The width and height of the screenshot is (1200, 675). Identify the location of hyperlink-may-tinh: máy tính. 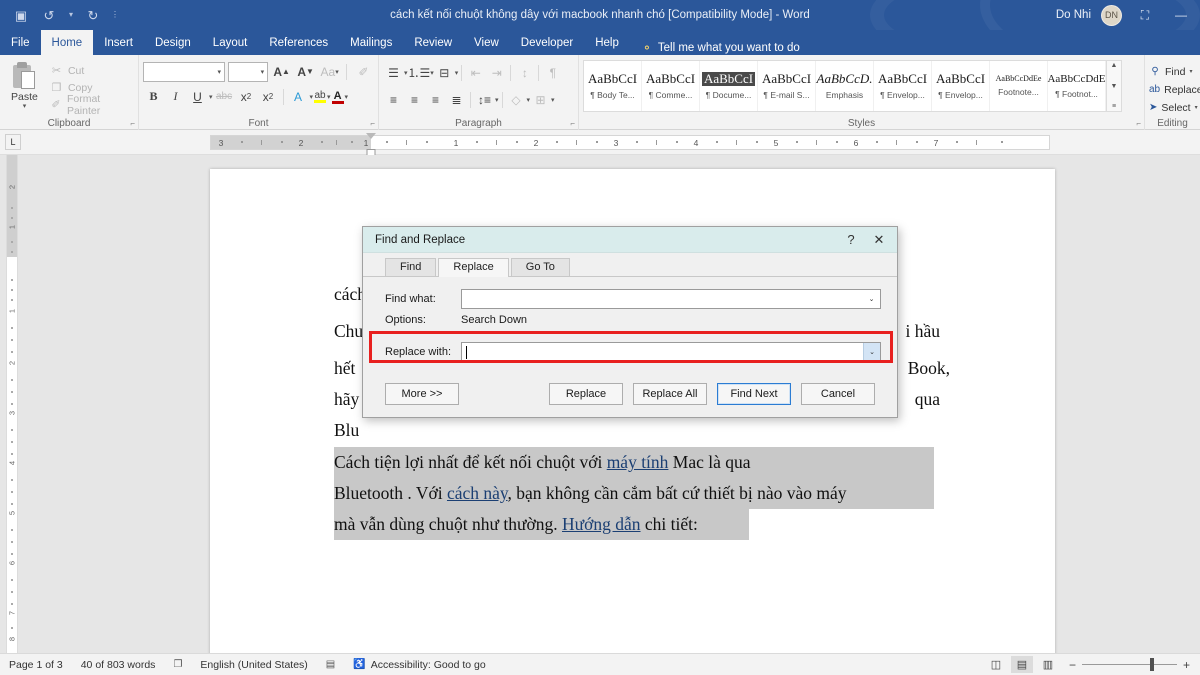
(638, 462).